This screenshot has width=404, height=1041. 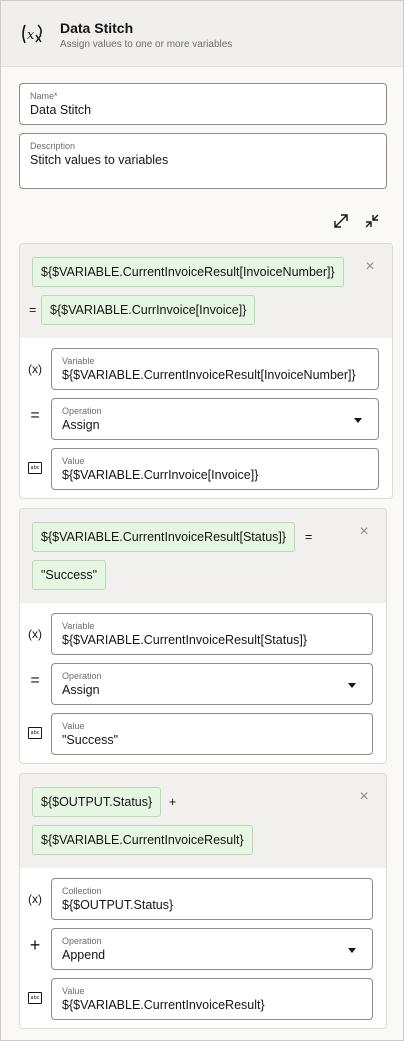 I want to click on page-subtitle: Assign values to one or more variables, so click(x=146, y=44).